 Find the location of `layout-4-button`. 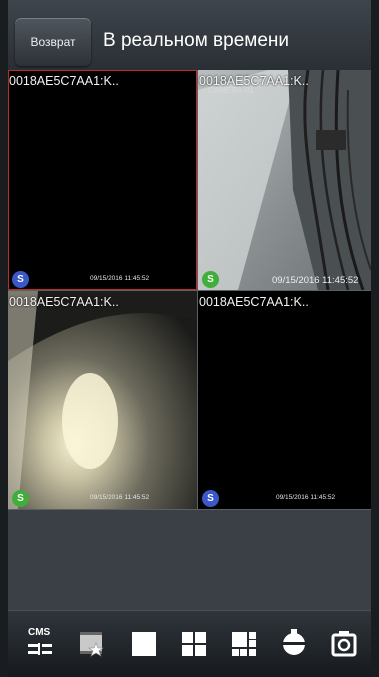

layout-4-button is located at coordinates (194, 644).